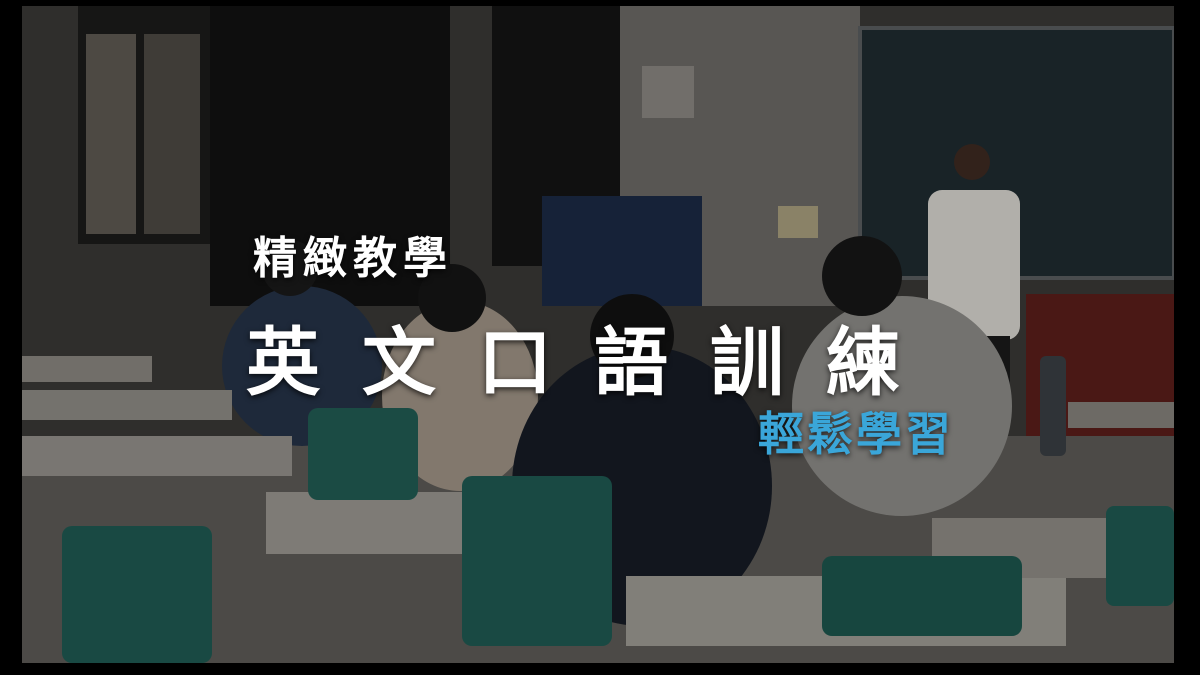 The height and width of the screenshot is (675, 1200). Describe the element at coordinates (856, 434) in the screenshot. I see `caption-easy-learning: 輕鬆學習` at that location.